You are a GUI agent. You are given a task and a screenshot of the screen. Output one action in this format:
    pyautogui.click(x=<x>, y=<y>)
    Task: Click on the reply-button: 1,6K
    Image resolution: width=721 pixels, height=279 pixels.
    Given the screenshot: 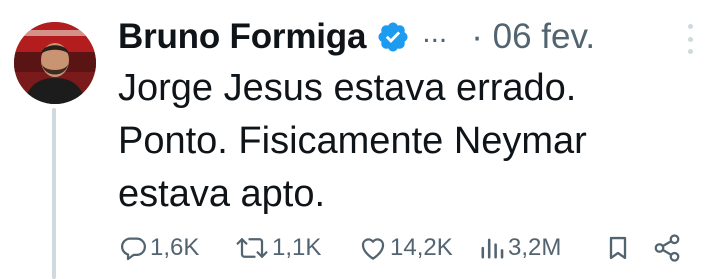 What is the action you would take?
    pyautogui.click(x=158, y=248)
    